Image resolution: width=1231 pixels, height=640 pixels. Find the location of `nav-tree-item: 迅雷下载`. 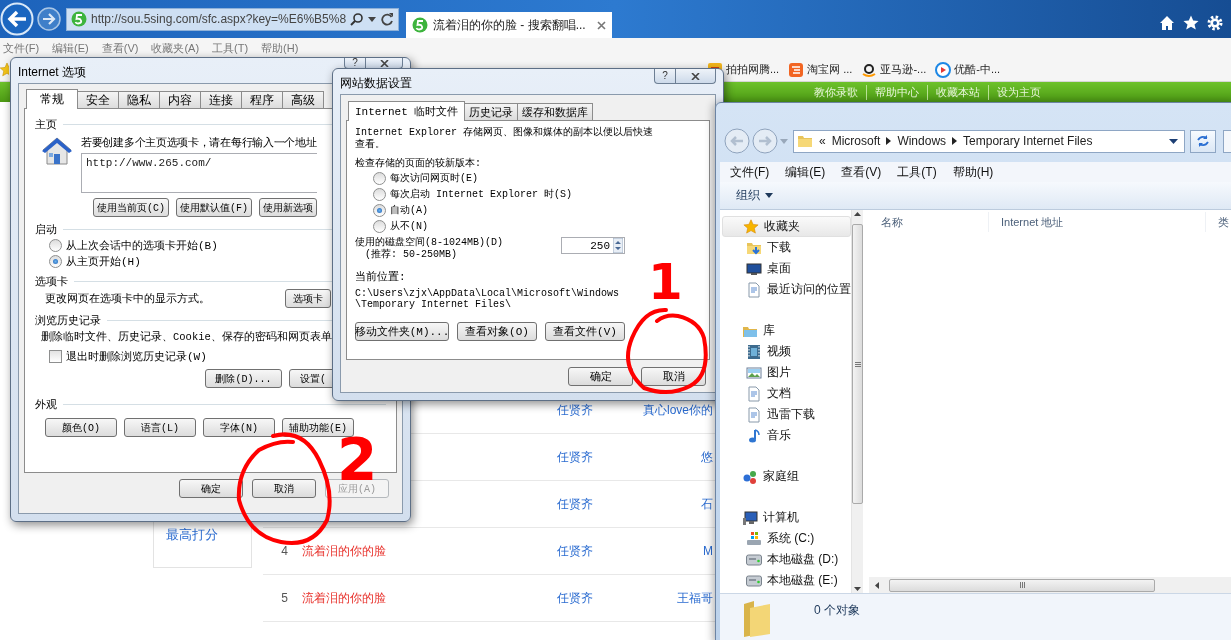

nav-tree-item: 迅雷下载 is located at coordinates (786, 414).